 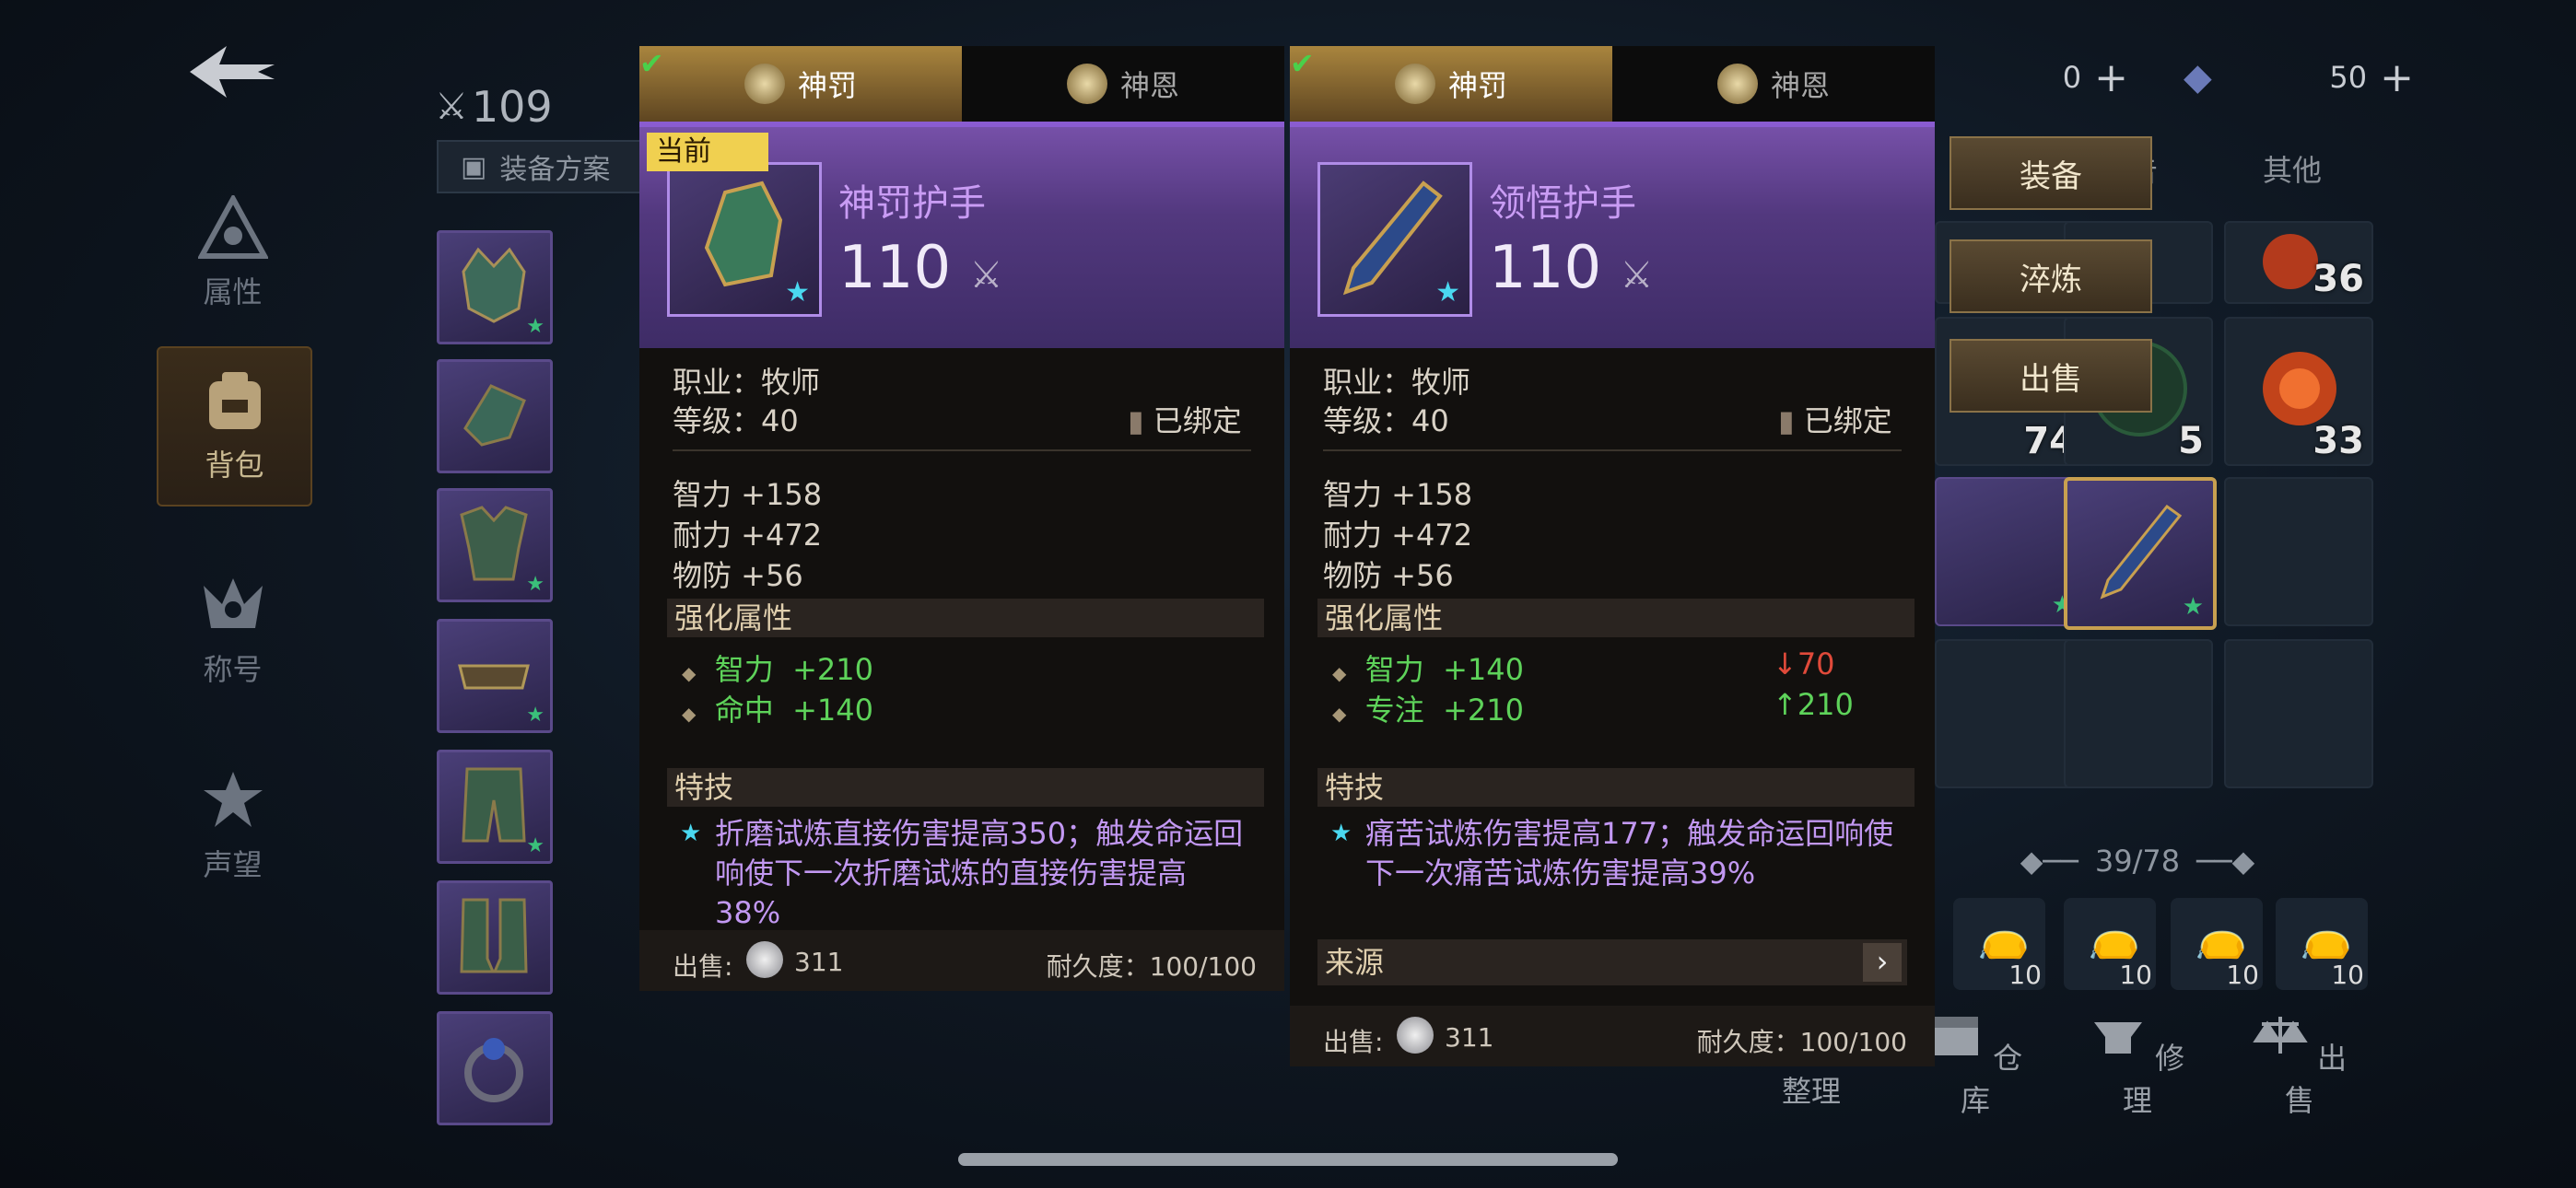 What do you see at coordinates (495, 545) in the screenshot?
I see `equip-slot-chest: ★` at bounding box center [495, 545].